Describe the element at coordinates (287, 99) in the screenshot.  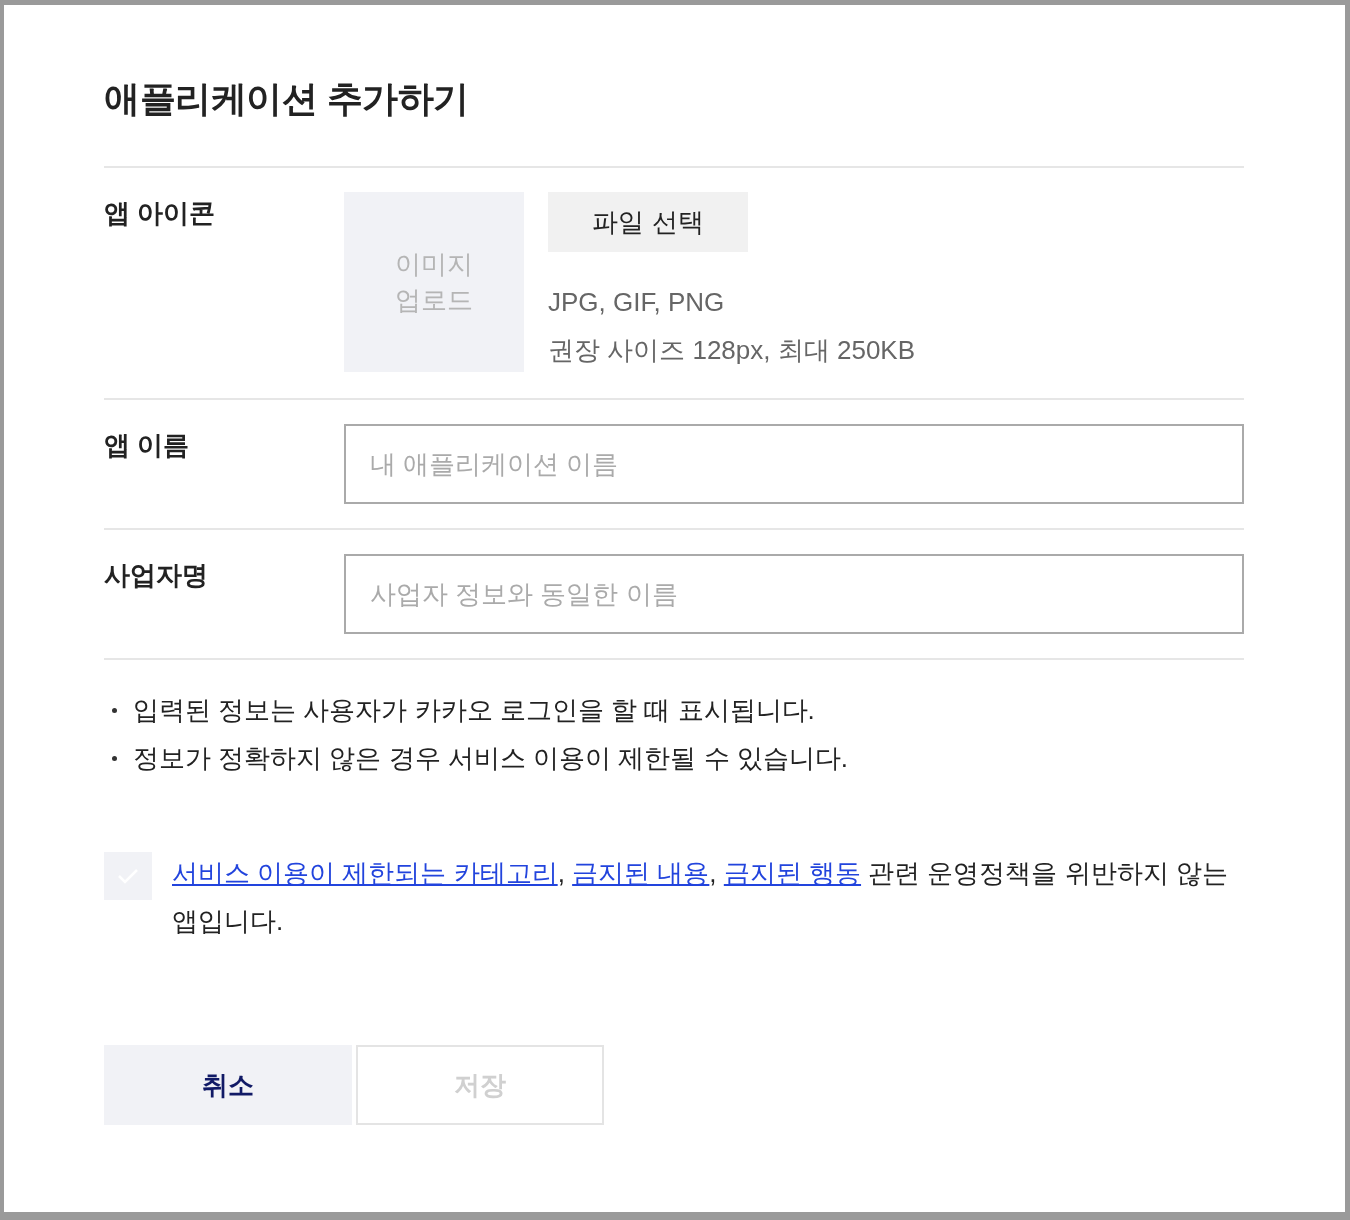
I see `dialog-title: 애플리케이션 추가하기` at that location.